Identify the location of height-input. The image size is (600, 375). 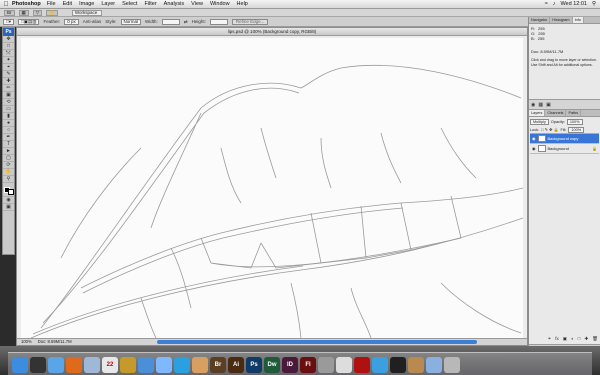
(218, 21).